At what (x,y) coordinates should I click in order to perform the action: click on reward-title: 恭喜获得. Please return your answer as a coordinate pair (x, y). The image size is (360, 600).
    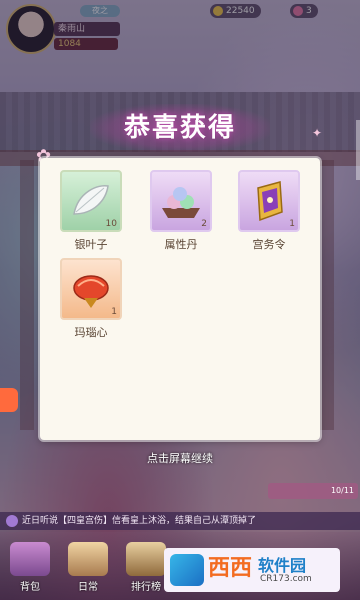
    Looking at the image, I should click on (179, 128).